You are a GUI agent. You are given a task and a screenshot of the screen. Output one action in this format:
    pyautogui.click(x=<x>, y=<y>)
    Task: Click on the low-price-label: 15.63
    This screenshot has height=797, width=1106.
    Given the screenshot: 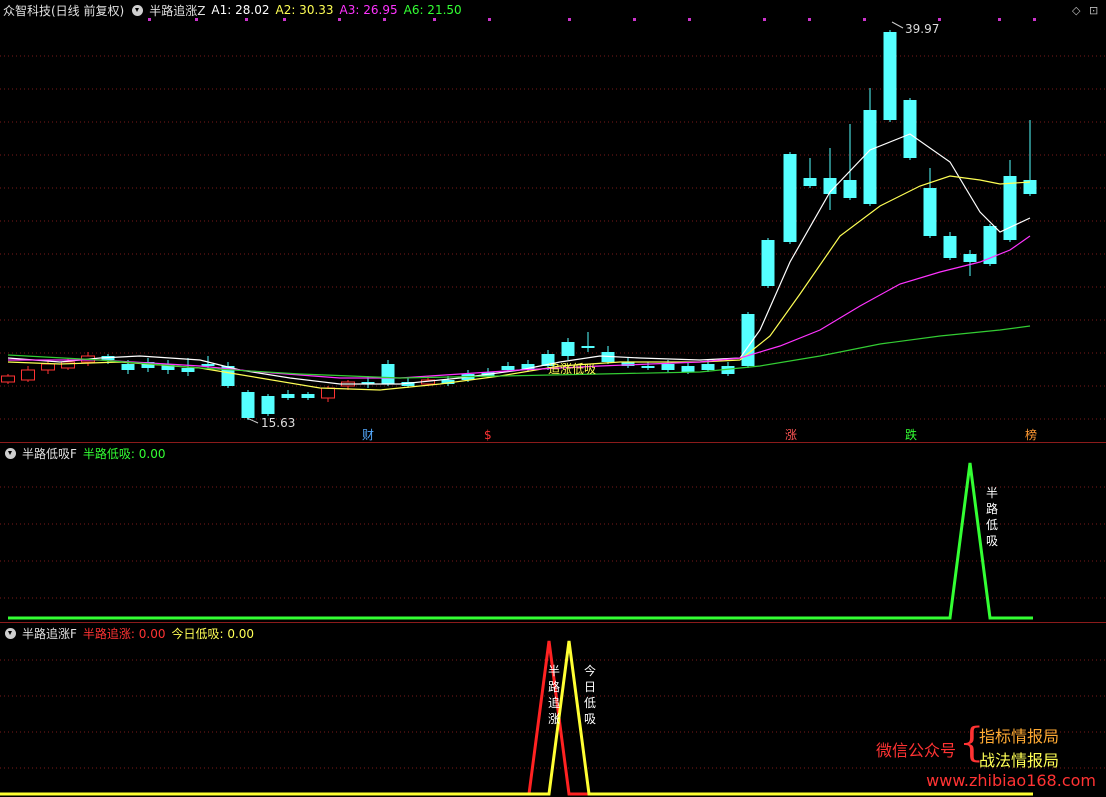 What is the action you would take?
    pyautogui.click(x=278, y=423)
    